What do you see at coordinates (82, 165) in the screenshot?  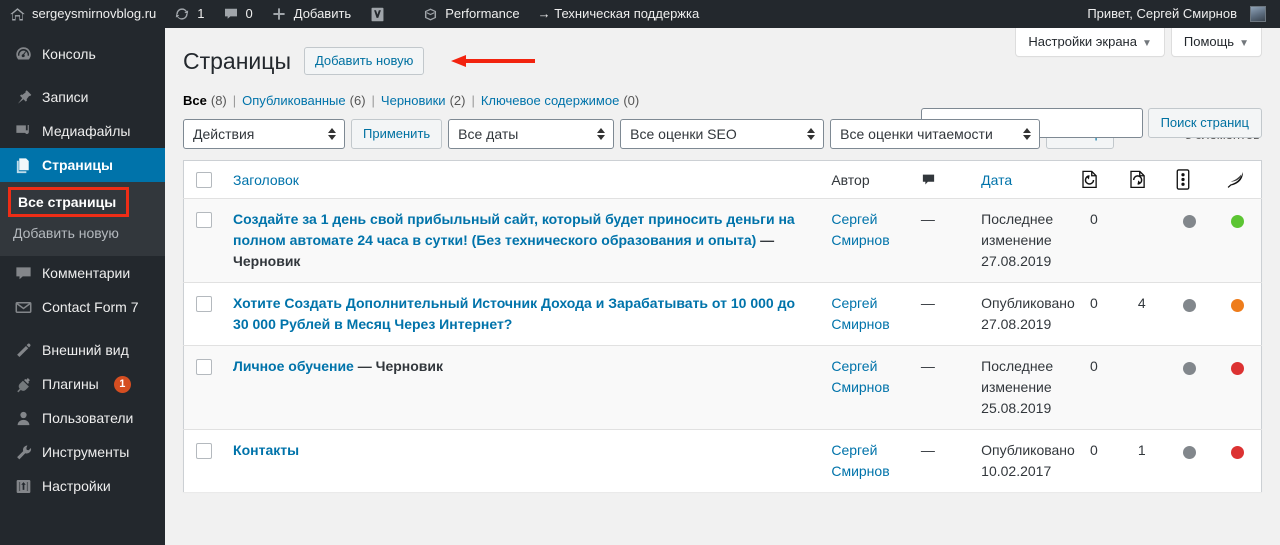 I see `sidebar-item-pages: Страницы` at bounding box center [82, 165].